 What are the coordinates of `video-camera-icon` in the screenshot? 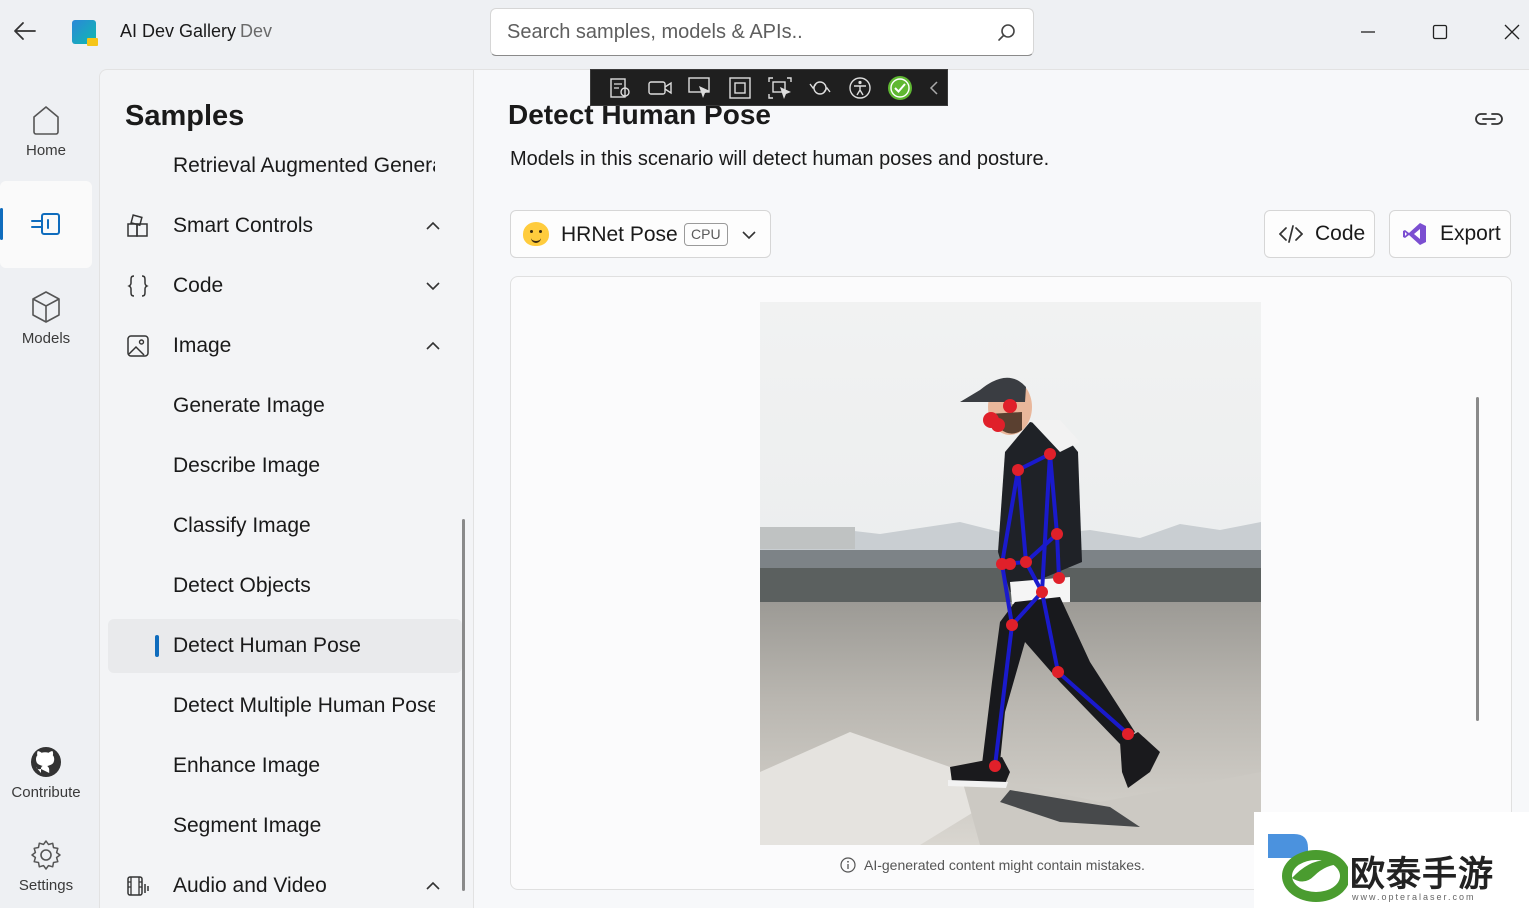 It's located at (660, 87).